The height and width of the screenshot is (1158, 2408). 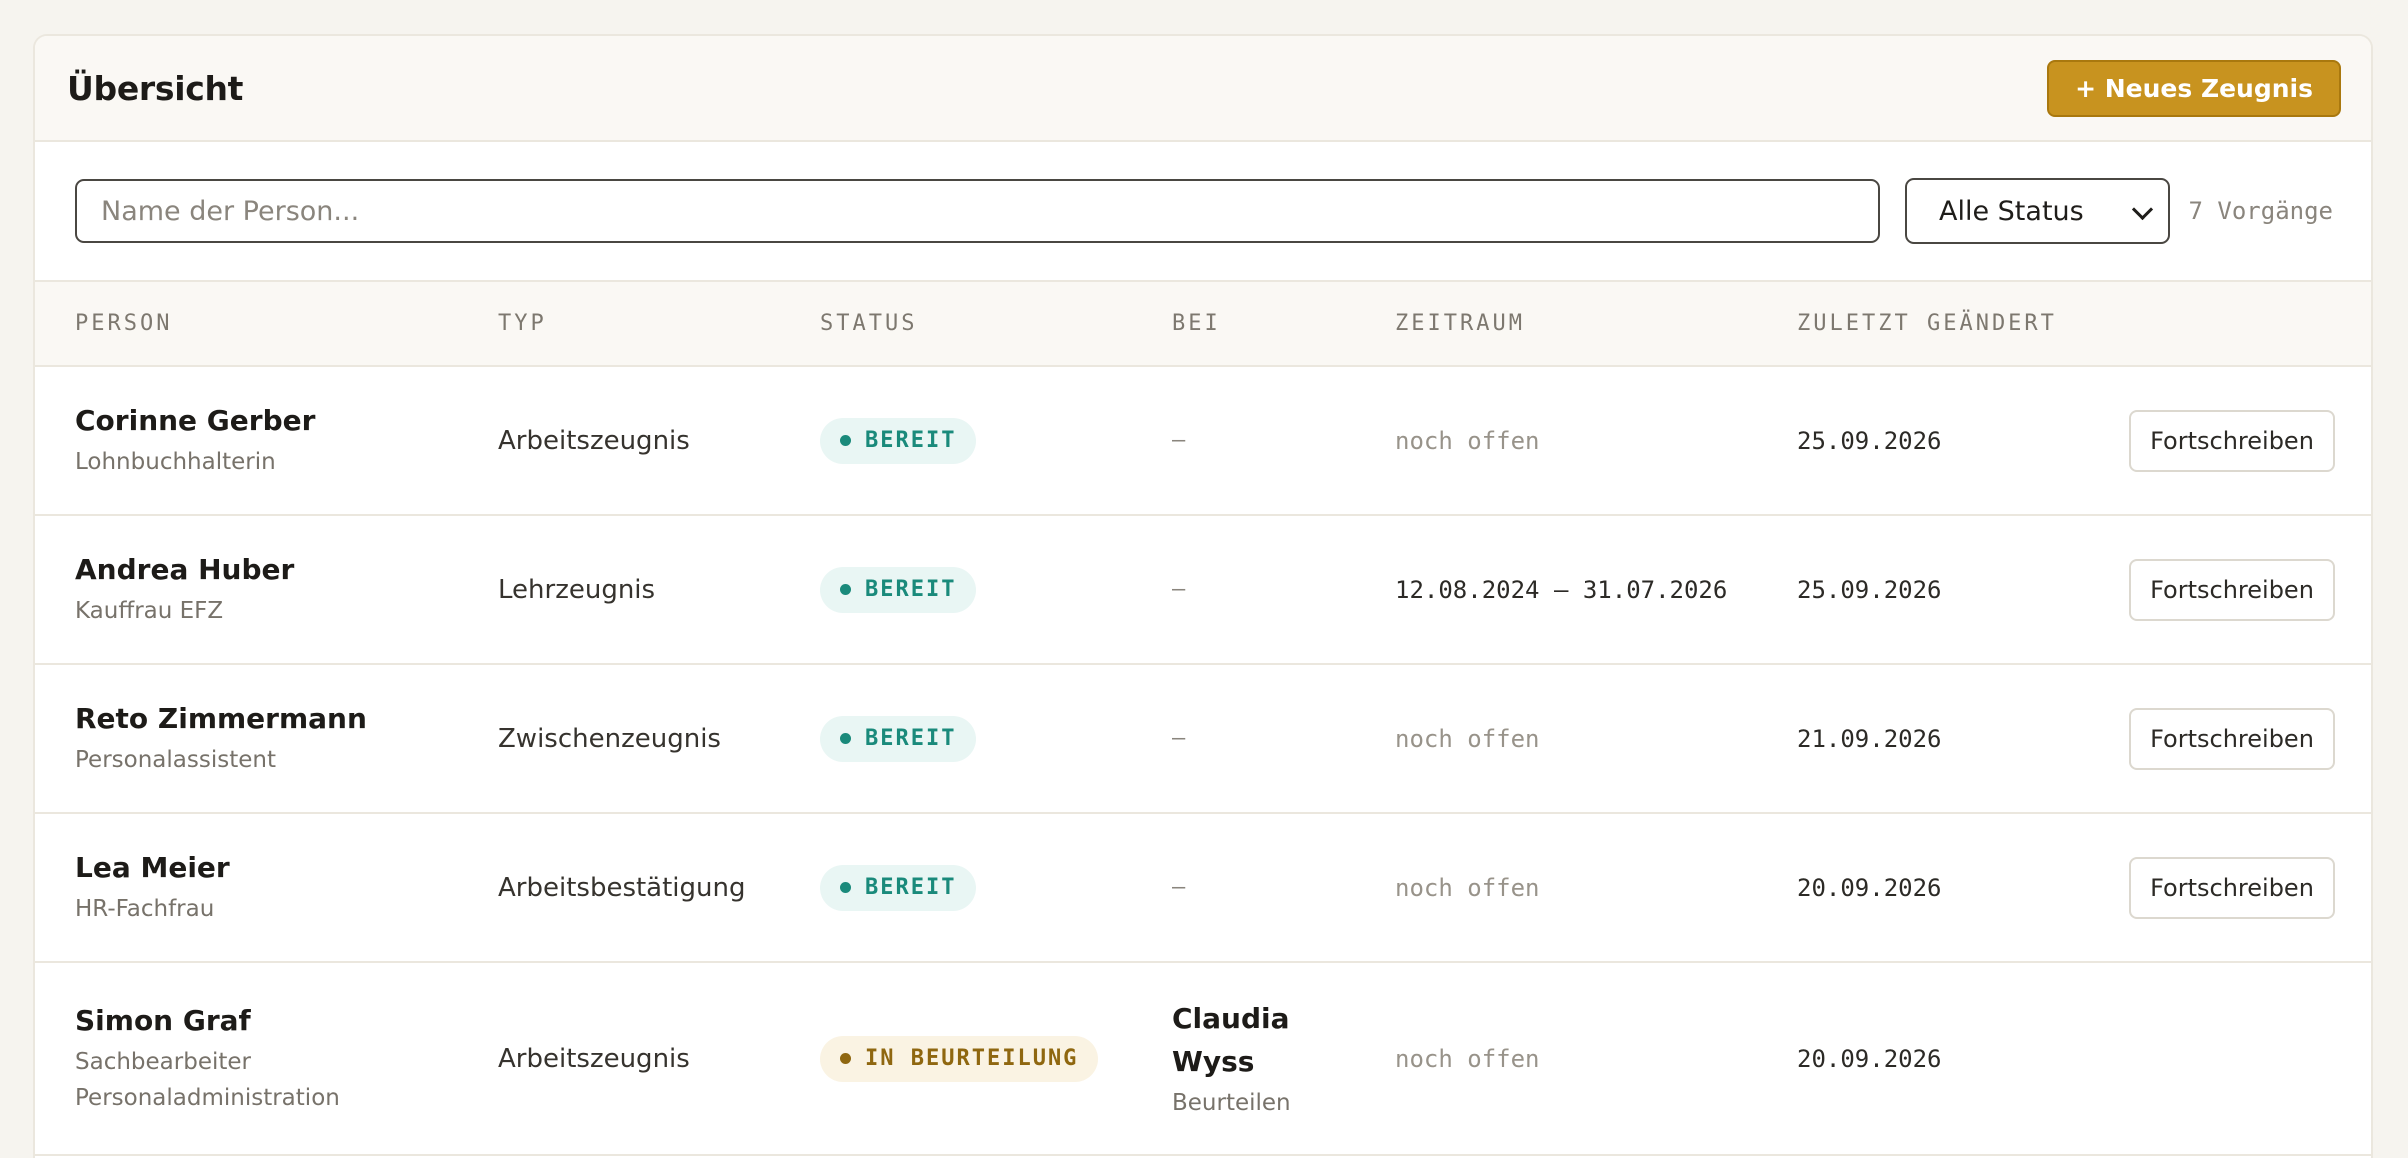 What do you see at coordinates (2142, 209) in the screenshot?
I see `chevron-down-icon` at bounding box center [2142, 209].